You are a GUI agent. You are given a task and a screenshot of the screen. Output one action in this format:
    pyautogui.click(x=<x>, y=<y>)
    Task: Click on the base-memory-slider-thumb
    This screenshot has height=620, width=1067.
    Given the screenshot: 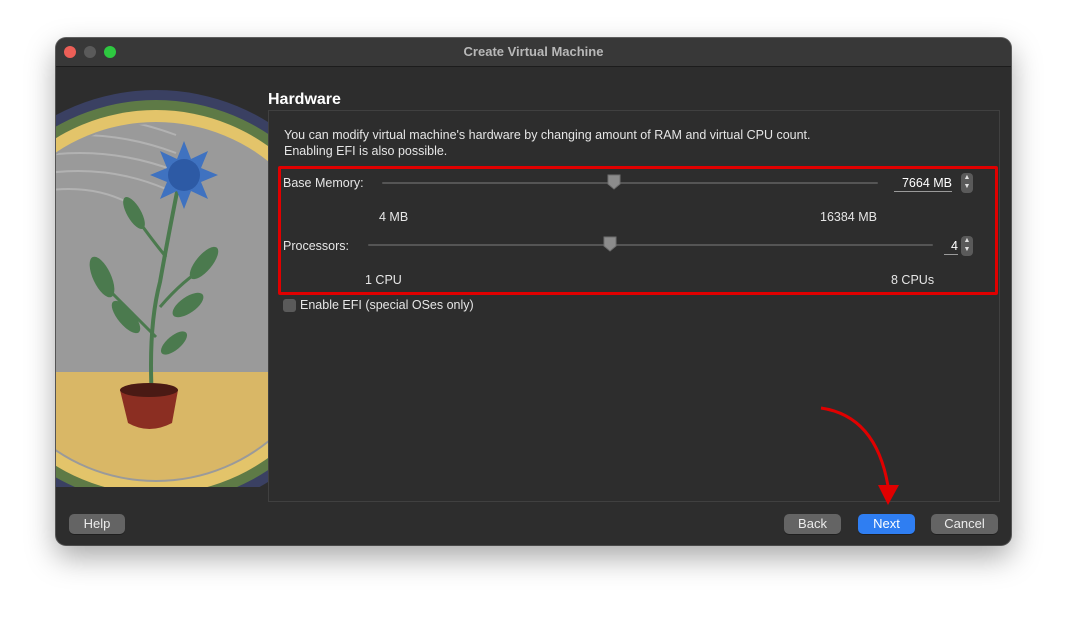 What is the action you would take?
    pyautogui.click(x=614, y=182)
    